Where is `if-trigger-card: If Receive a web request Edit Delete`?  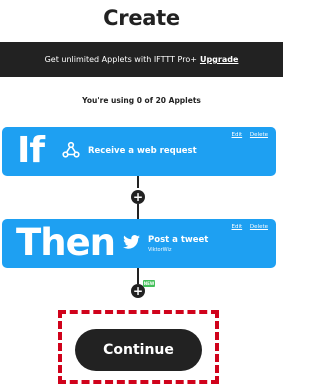
if-trigger-card: If Receive a web request Edit Delete is located at coordinates (139, 151).